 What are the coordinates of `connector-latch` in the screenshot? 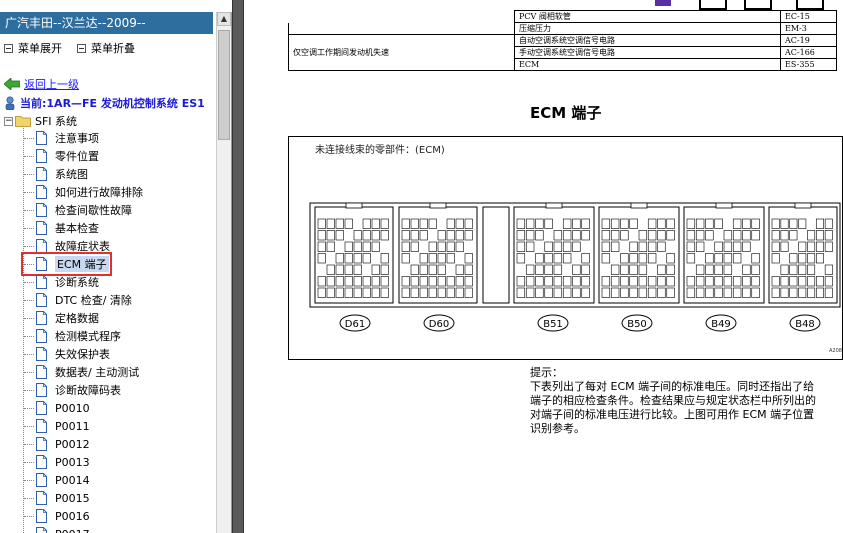 It's located at (554, 205).